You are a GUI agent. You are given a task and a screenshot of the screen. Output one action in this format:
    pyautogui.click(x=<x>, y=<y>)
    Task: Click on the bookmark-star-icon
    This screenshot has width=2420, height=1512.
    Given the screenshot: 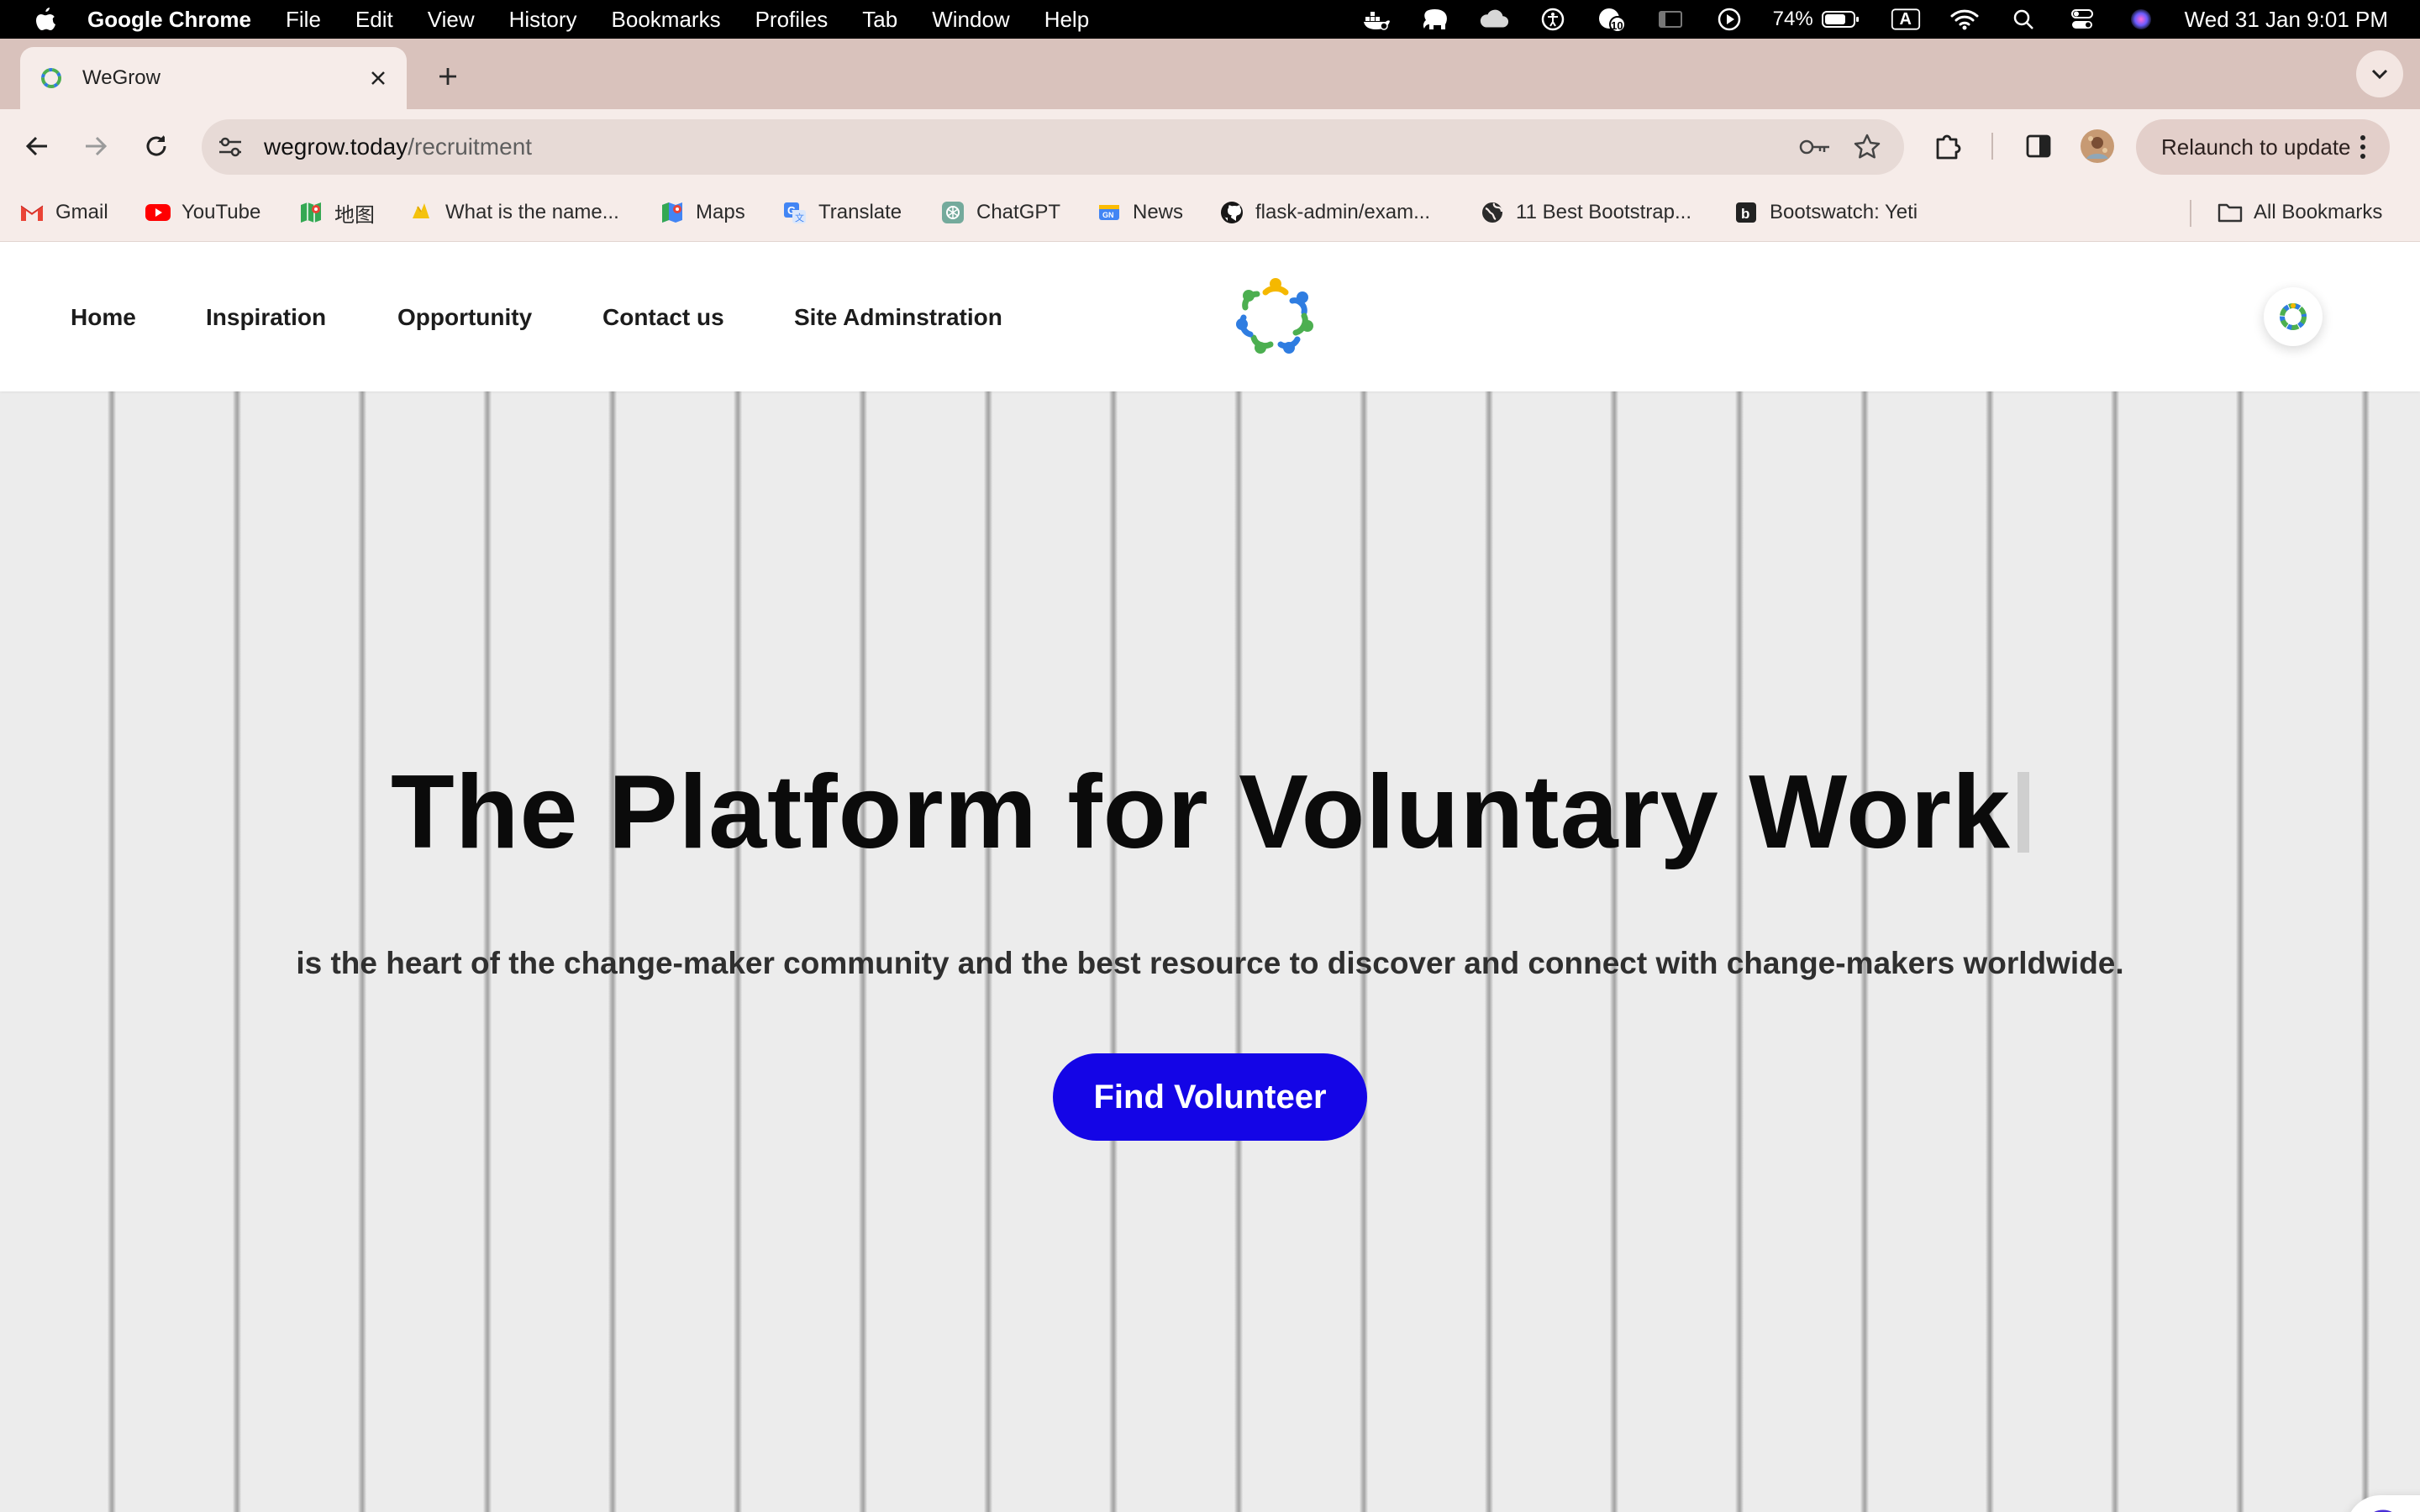 What is the action you would take?
    pyautogui.click(x=1867, y=147)
    